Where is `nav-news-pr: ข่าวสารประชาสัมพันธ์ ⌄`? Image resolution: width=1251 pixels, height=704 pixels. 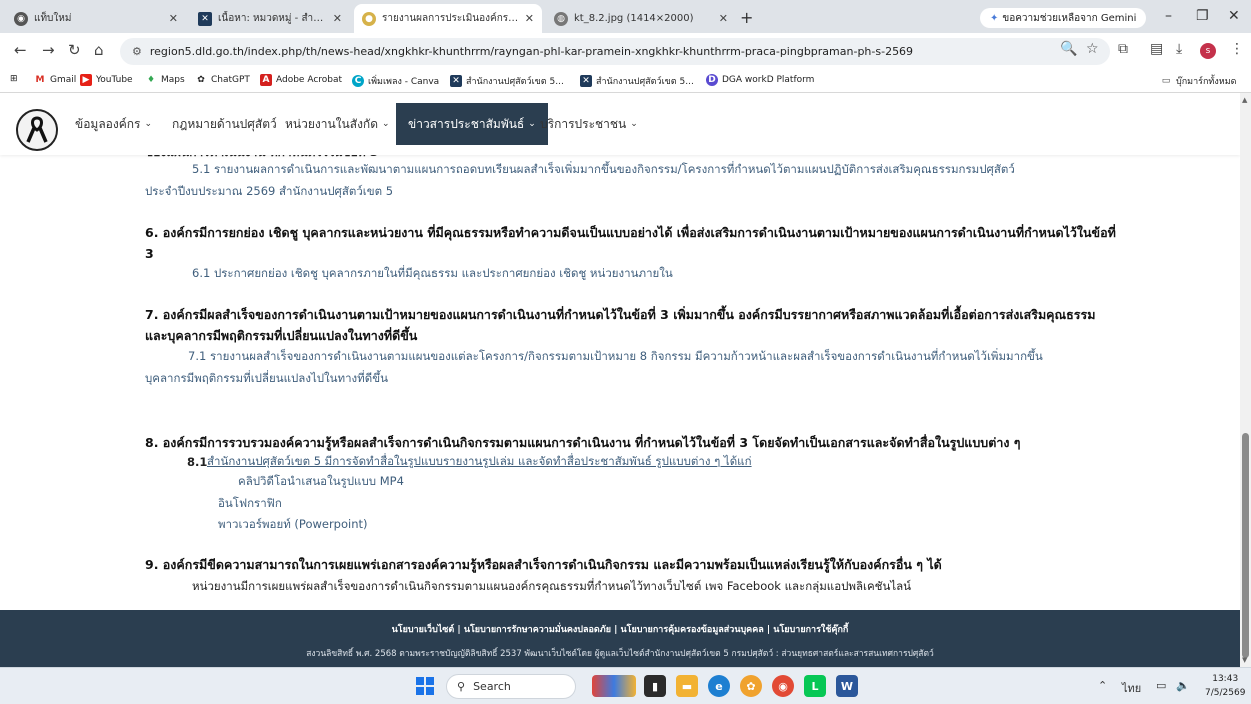
nav-news-pr: ข่าวสารประชาสัมพันธ์ ⌄ is located at coordinates (472, 124).